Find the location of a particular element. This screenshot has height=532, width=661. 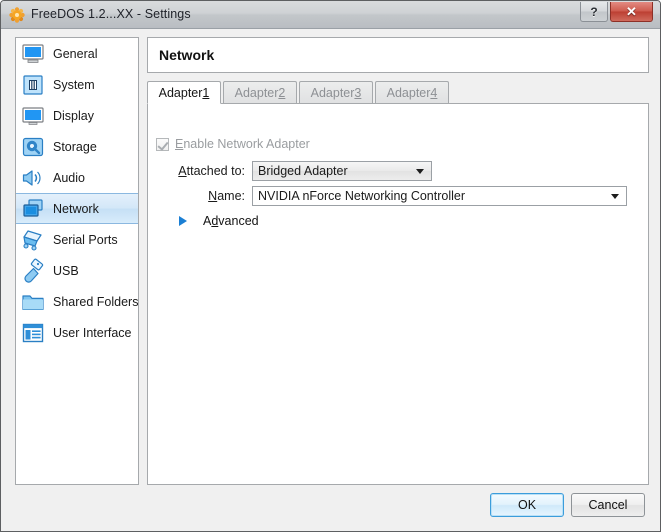

adapter-name-combobox: NVIDIA nForce Networking Controller is located at coordinates (439, 196).